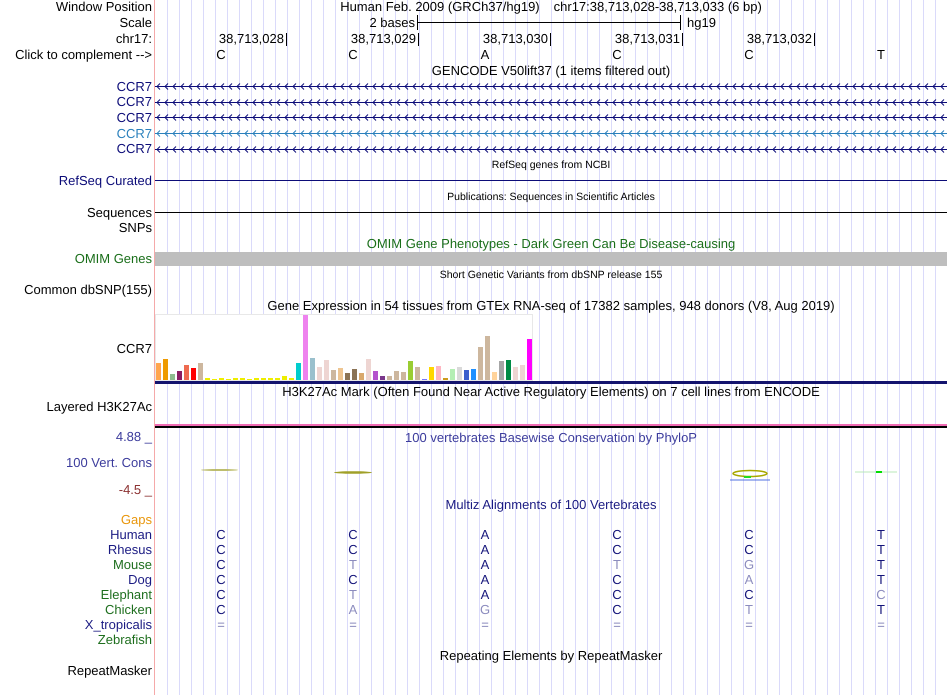  Describe the element at coordinates (104, 7) in the screenshot. I see `window-position-label: Window Position` at that location.